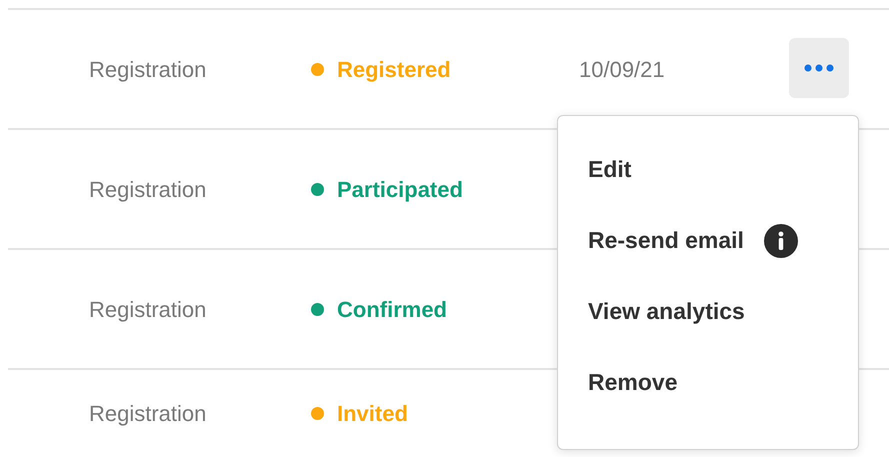 The width and height of the screenshot is (889, 457). Describe the element at coordinates (610, 169) in the screenshot. I see `menu-item: Edit` at that location.